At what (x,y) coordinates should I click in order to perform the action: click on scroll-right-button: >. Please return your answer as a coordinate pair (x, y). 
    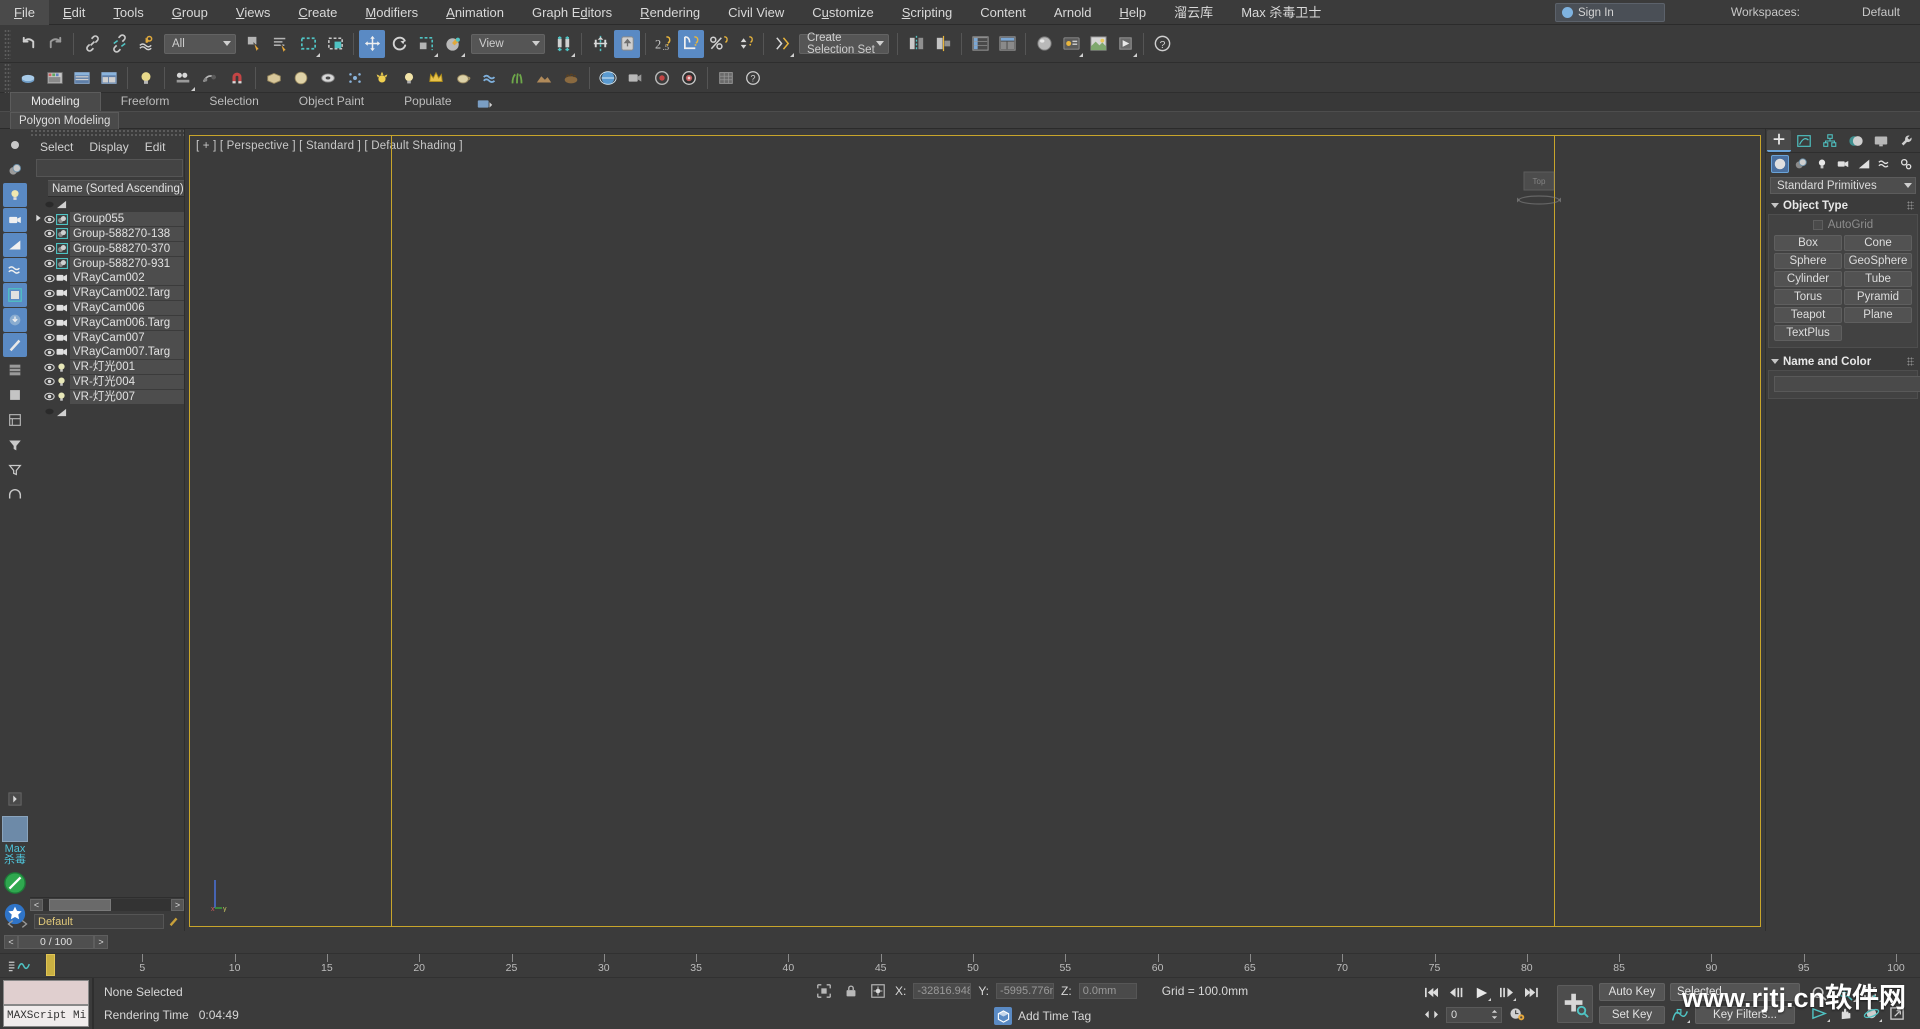
    Looking at the image, I should click on (177, 904).